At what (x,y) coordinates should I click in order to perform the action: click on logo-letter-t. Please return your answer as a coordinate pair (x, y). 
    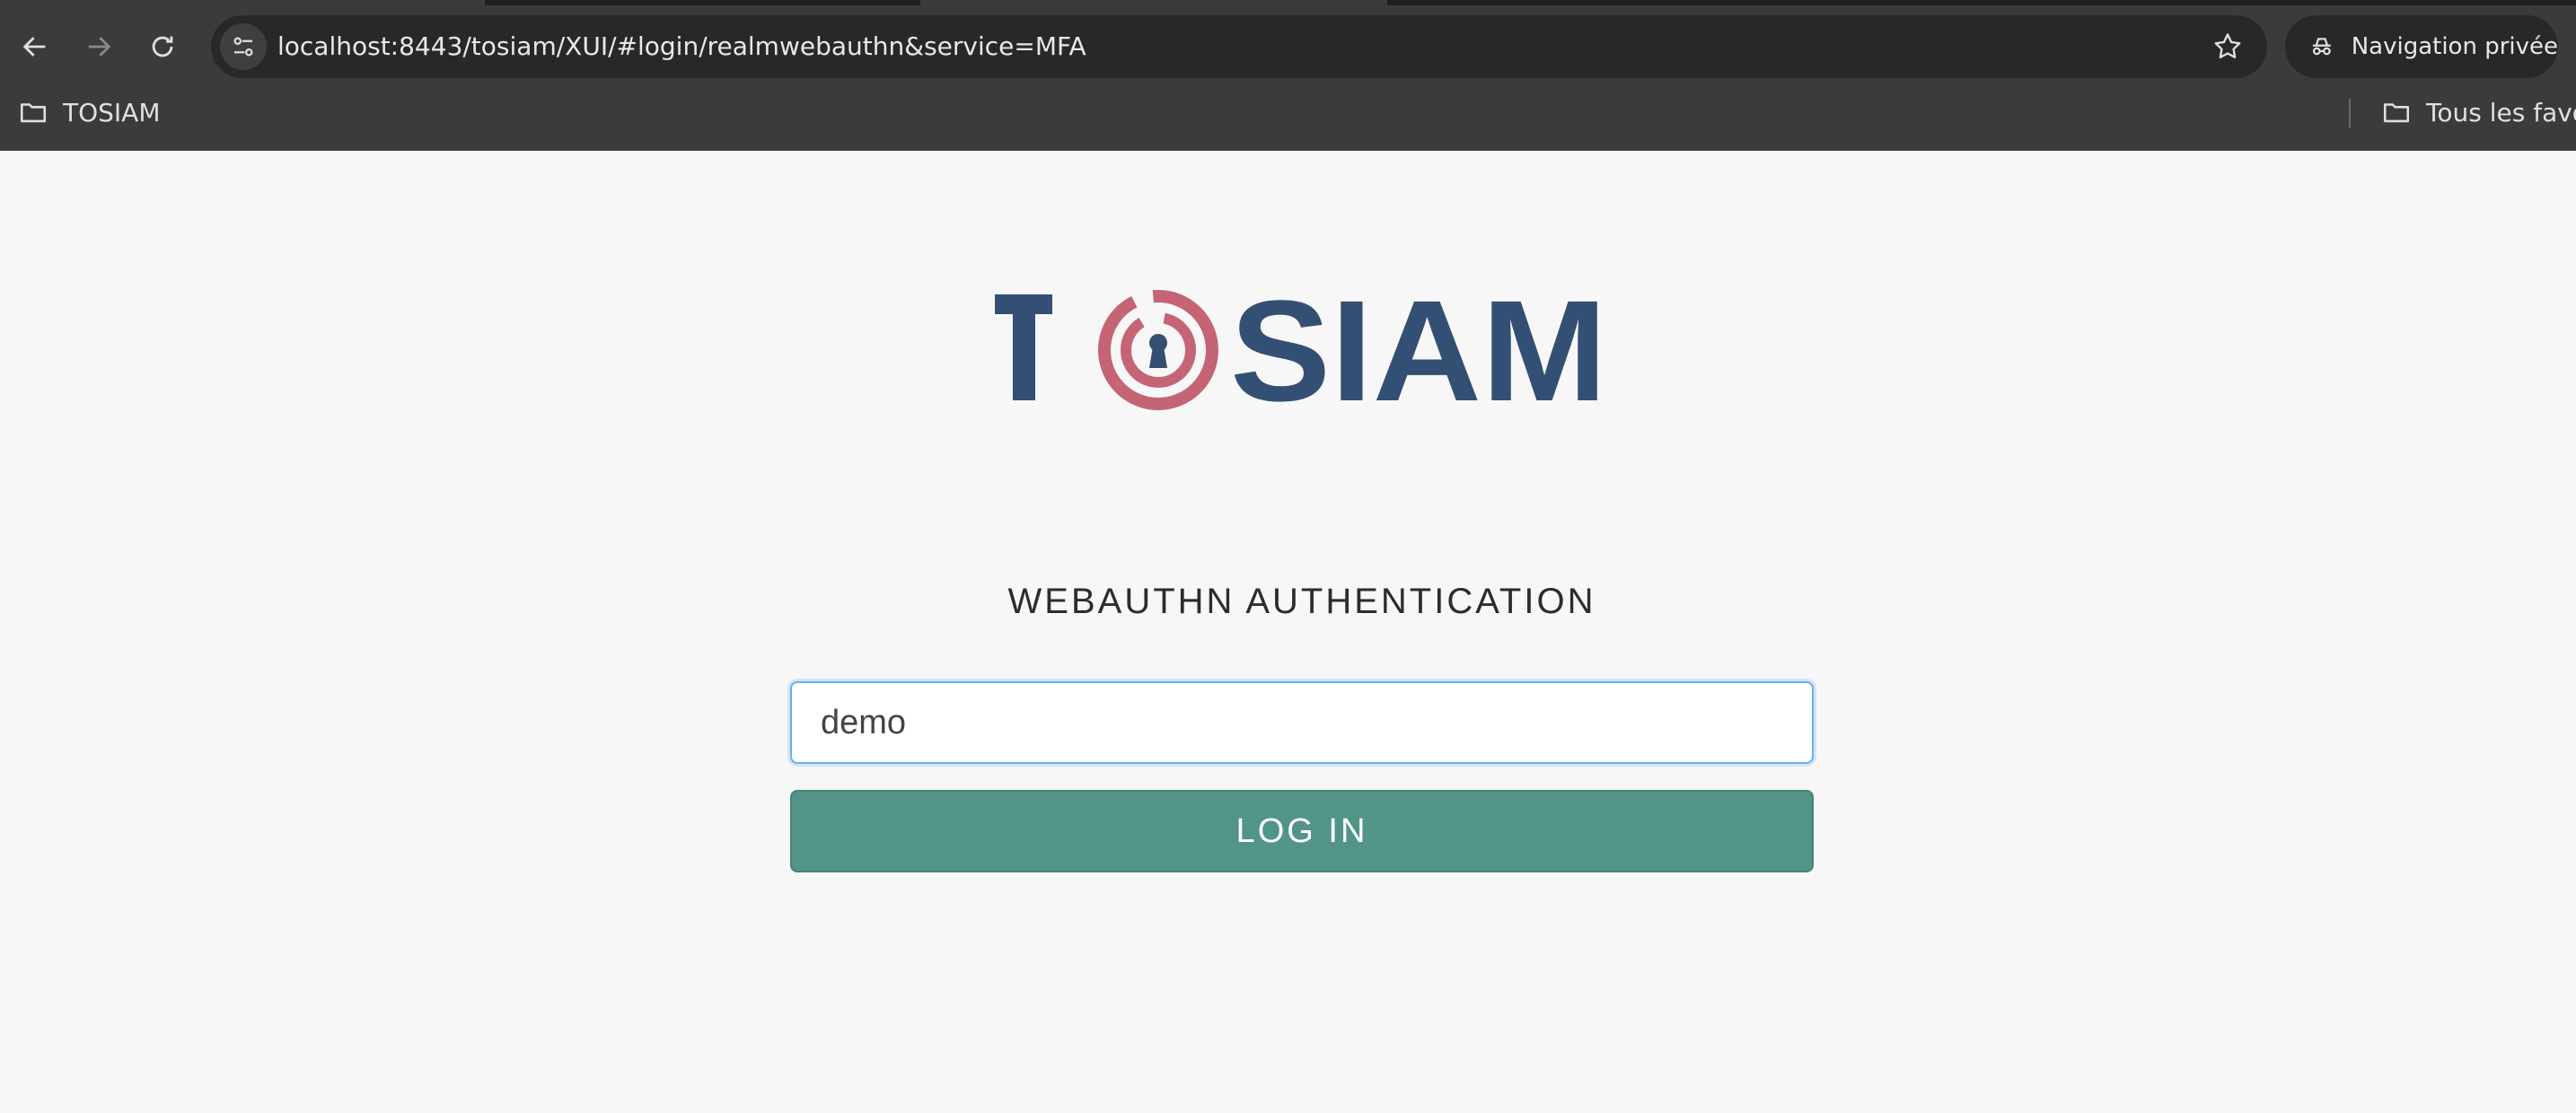
    Looking at the image, I should click on (1023, 347).